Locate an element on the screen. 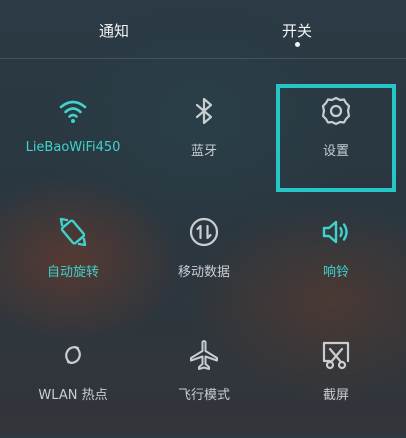 The width and height of the screenshot is (406, 438). tab-switches: 开关 is located at coordinates (297, 30).